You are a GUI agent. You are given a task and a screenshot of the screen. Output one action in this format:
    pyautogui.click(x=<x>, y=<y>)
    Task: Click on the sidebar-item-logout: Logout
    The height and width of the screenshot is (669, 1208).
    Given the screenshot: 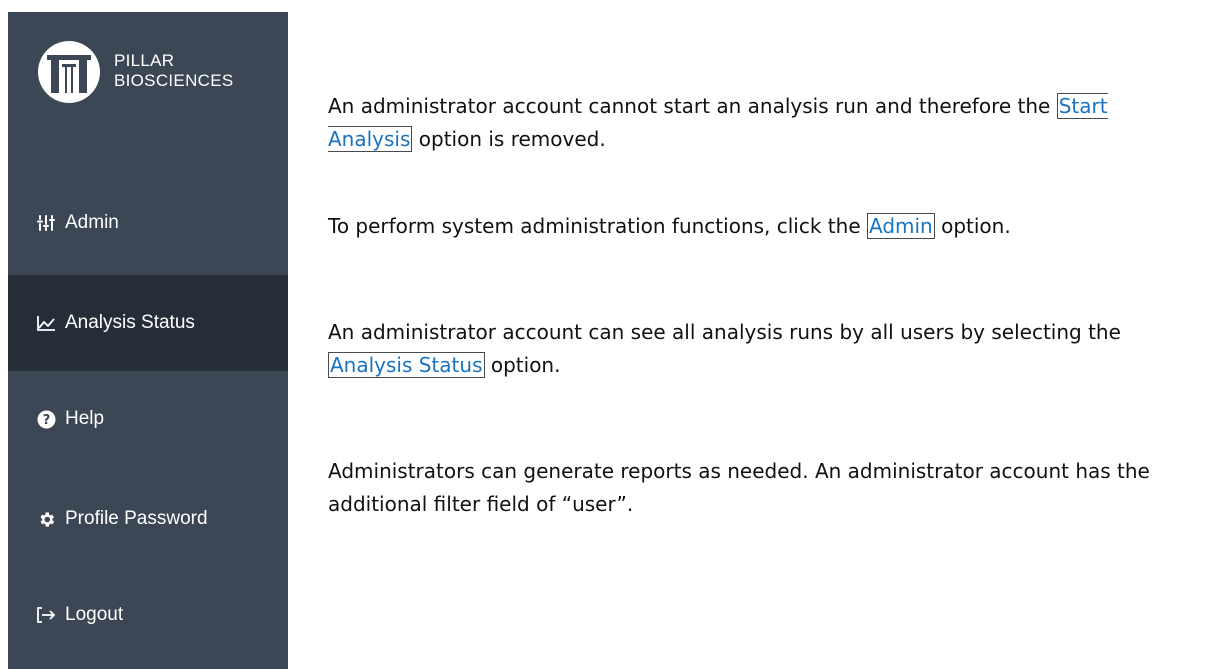 What is the action you would take?
    pyautogui.click(x=148, y=615)
    